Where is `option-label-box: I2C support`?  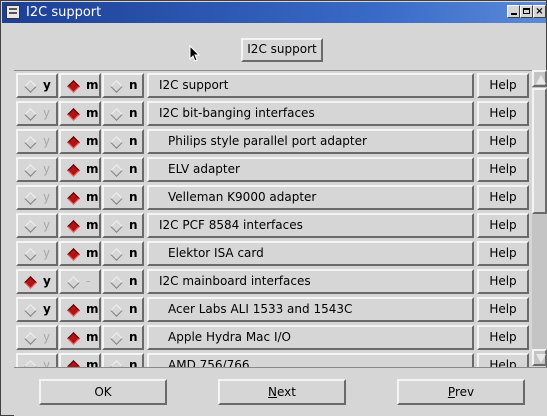
option-label-box: I2C support is located at coordinates (310, 85).